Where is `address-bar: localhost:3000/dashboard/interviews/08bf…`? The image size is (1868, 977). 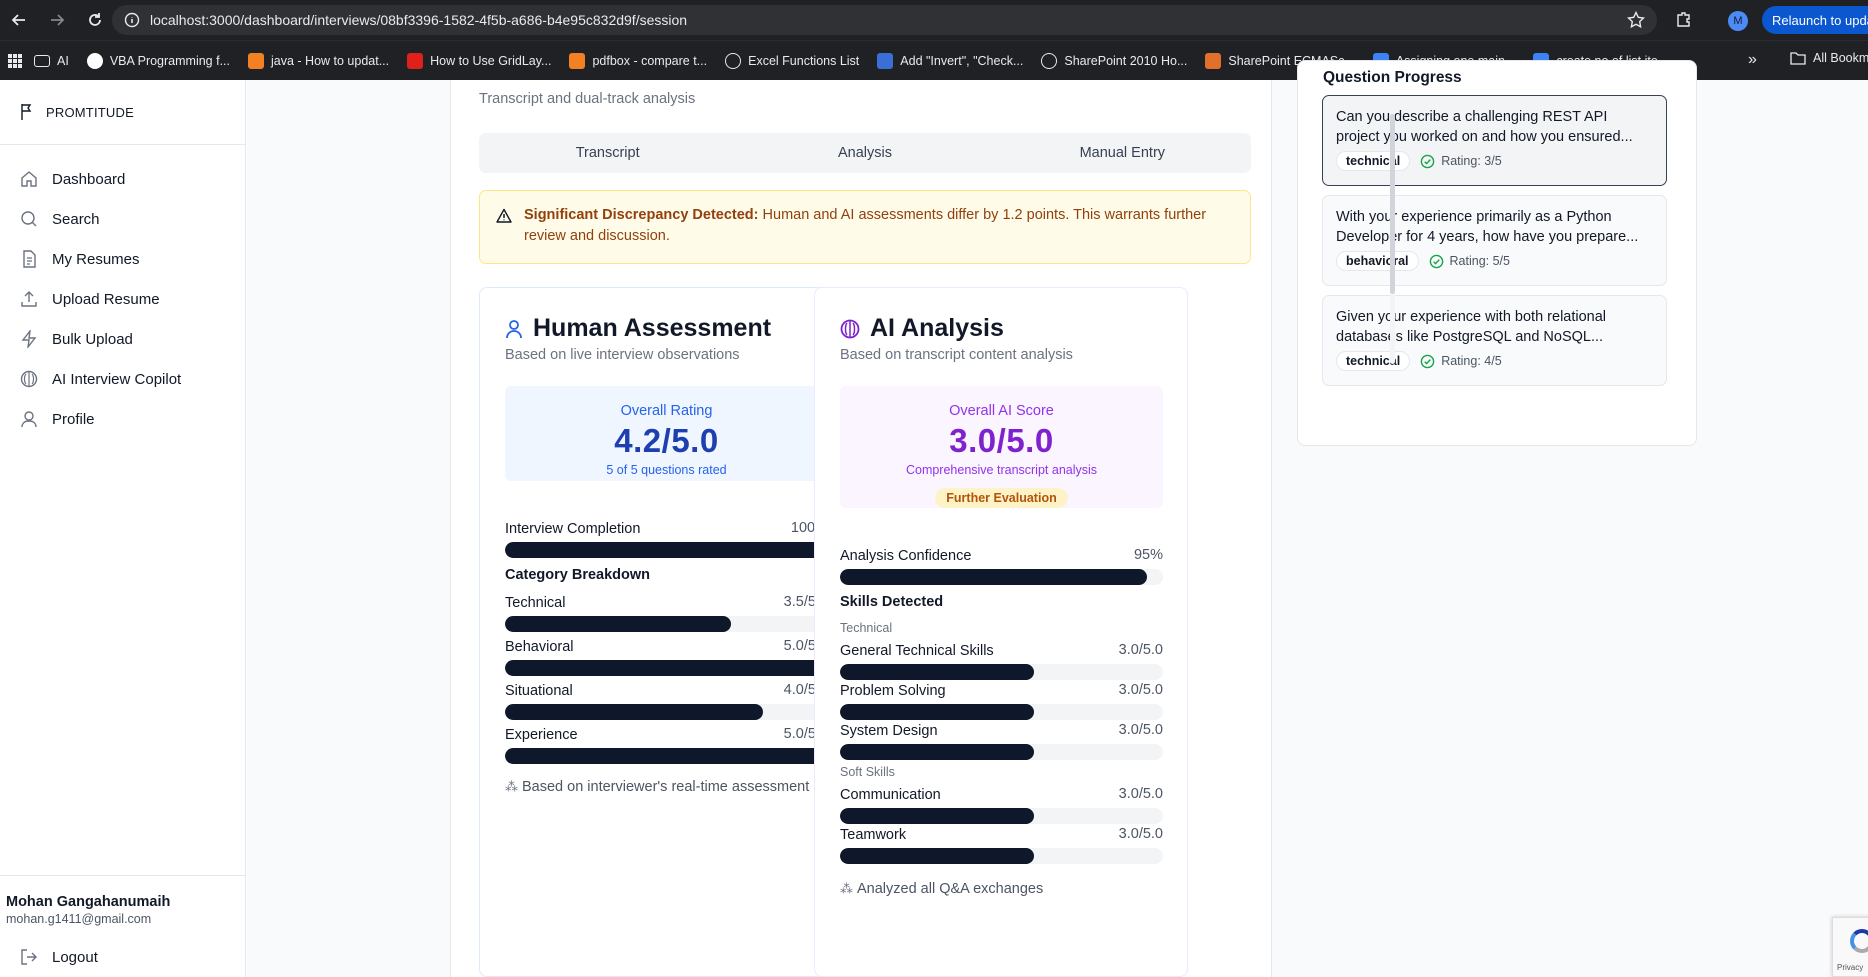 address-bar: localhost:3000/dashboard/interviews/08bf… is located at coordinates (884, 20).